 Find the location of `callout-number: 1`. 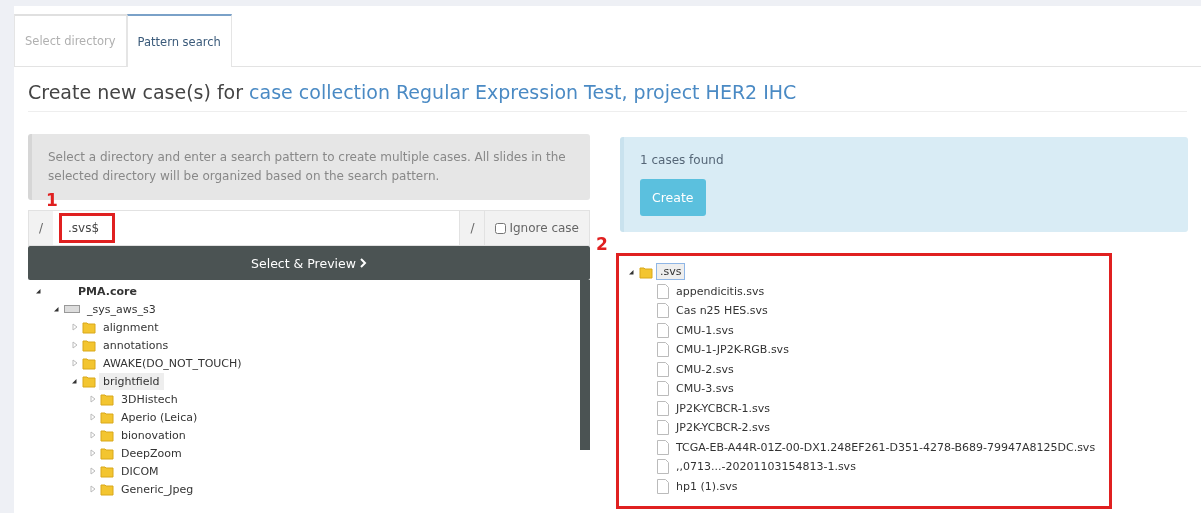

callout-number: 1 is located at coordinates (52, 200).